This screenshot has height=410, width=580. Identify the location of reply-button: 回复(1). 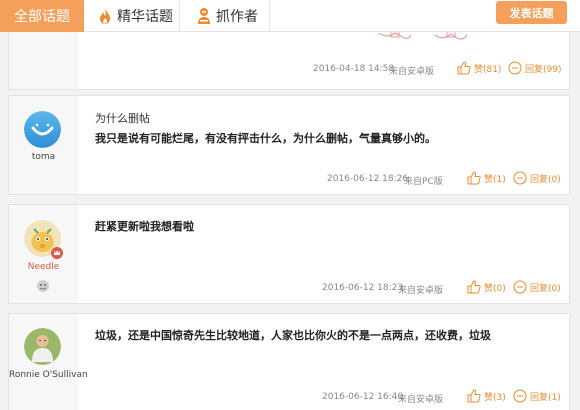
(537, 396).